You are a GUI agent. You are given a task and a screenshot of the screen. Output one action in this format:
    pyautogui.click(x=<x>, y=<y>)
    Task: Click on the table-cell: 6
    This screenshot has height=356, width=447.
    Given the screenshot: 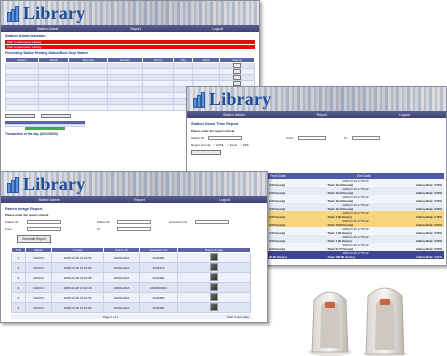 What is the action you would take?
    pyautogui.click(x=18, y=307)
    